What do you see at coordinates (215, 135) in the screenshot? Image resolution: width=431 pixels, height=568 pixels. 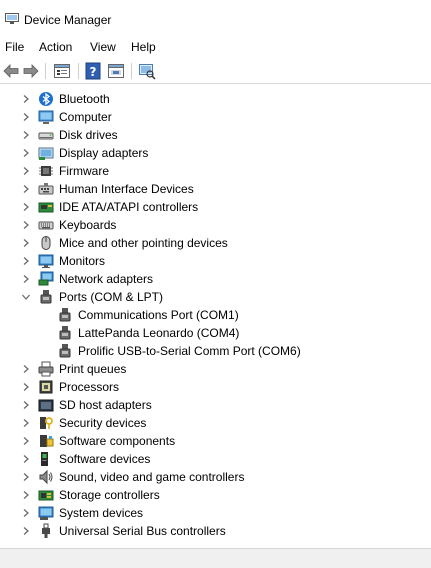 I see `tree-item: Disk drives` at bounding box center [215, 135].